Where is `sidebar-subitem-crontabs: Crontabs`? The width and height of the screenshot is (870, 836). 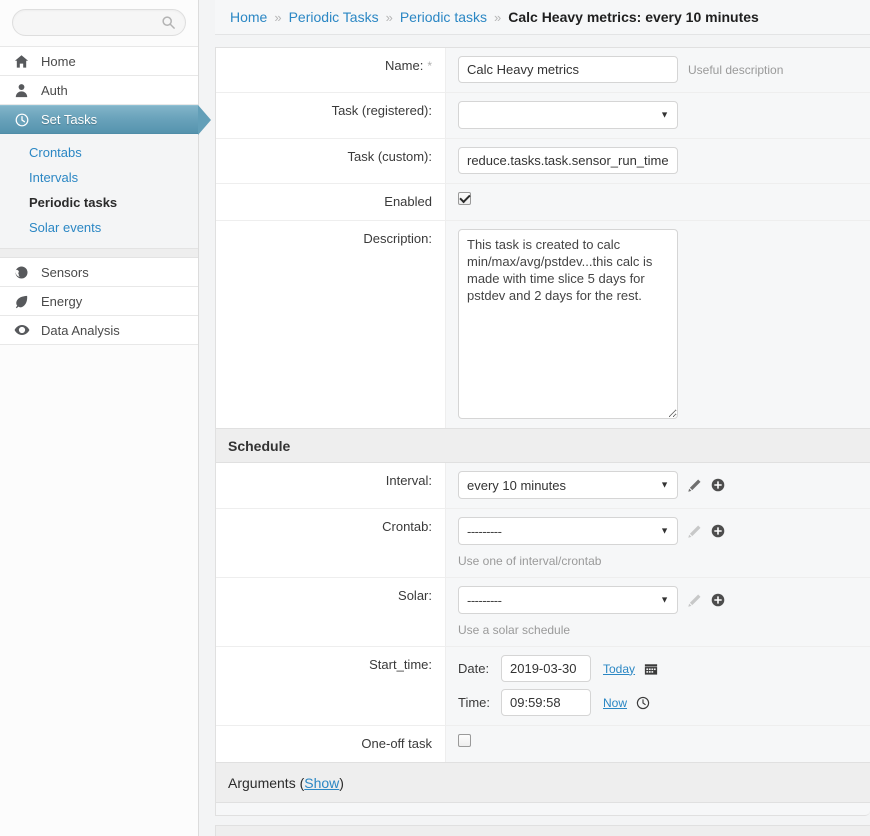 sidebar-subitem-crontabs: Crontabs is located at coordinates (99, 152).